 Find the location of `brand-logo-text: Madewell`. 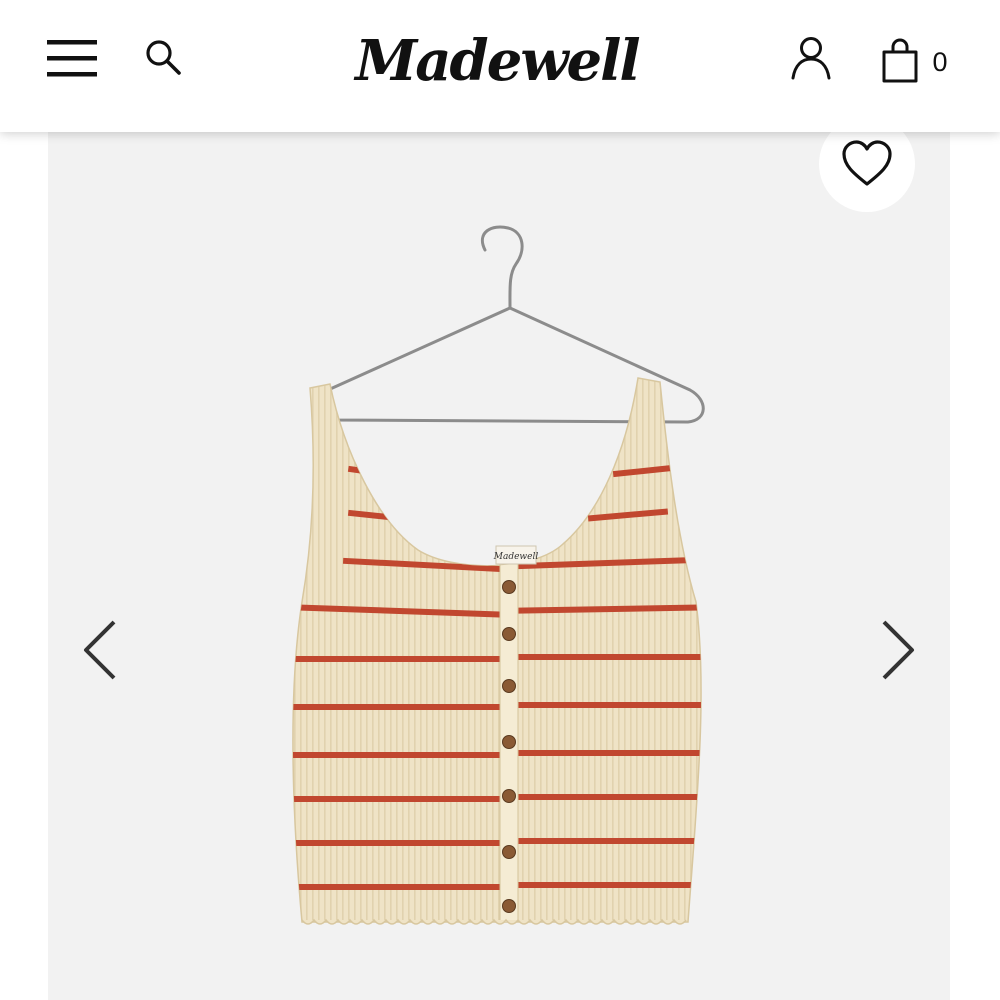

brand-logo-text: Madewell is located at coordinates (496, 61).